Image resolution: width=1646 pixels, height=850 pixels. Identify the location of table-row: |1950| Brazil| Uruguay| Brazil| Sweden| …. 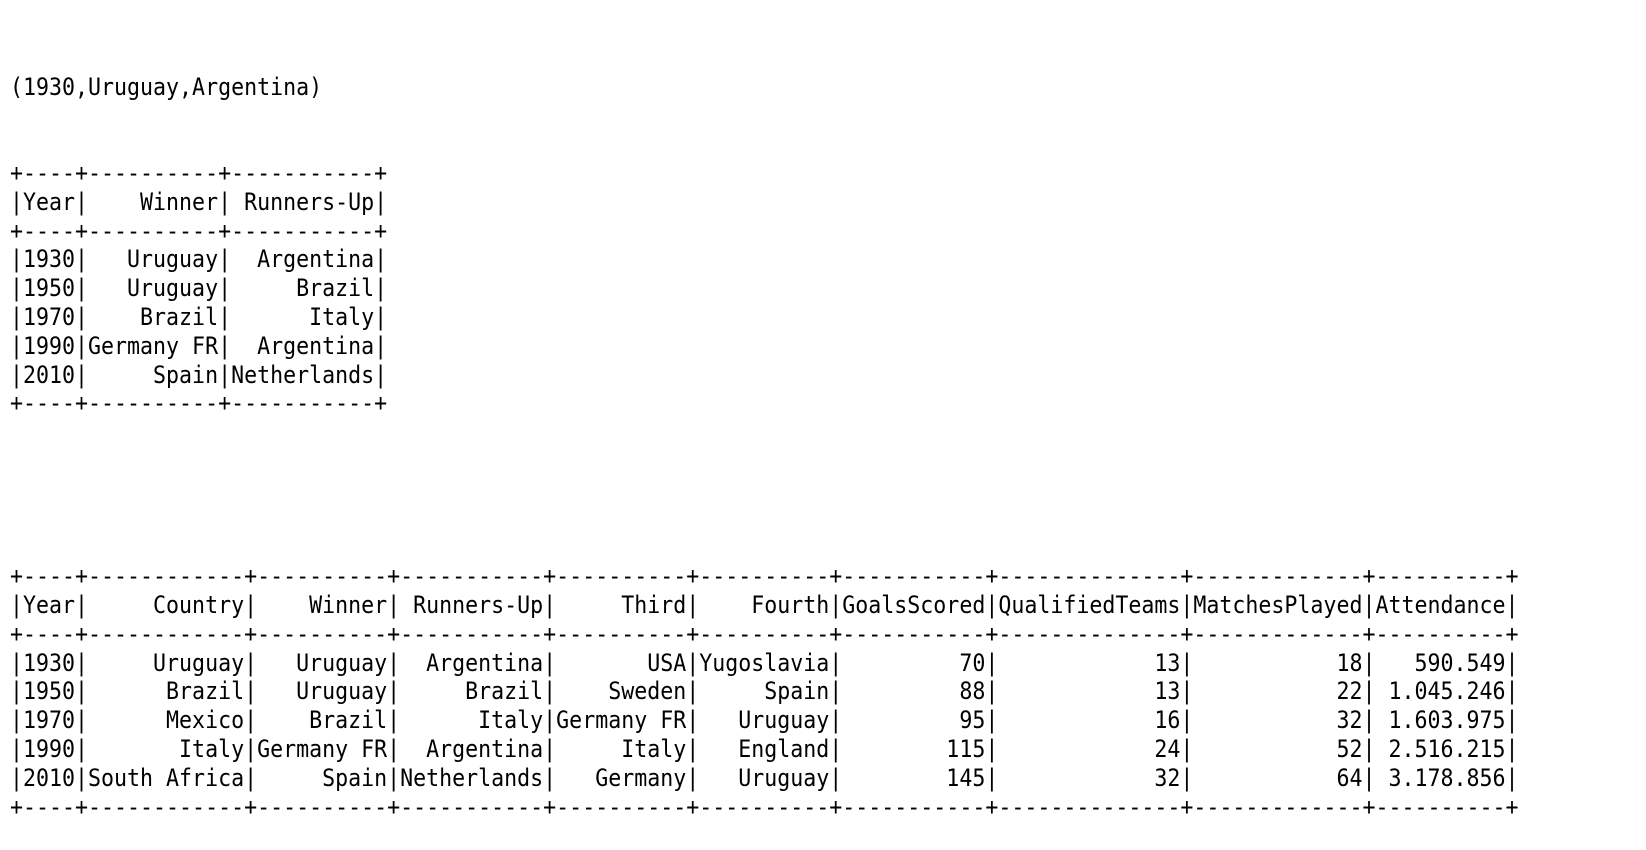
(764, 691).